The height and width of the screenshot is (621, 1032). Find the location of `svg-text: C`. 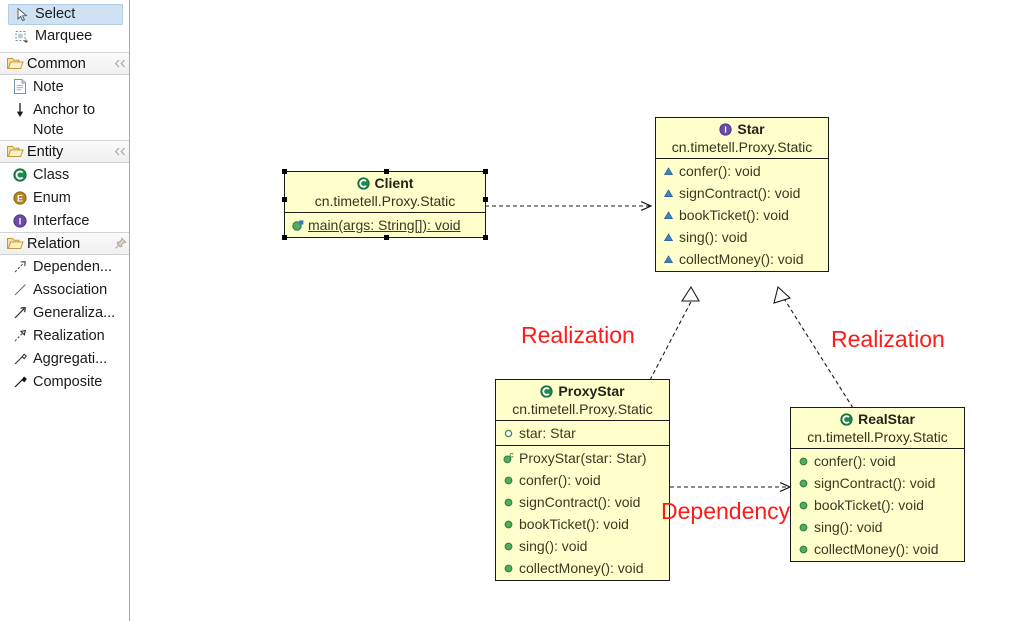

svg-text: C is located at coordinates (511, 456).